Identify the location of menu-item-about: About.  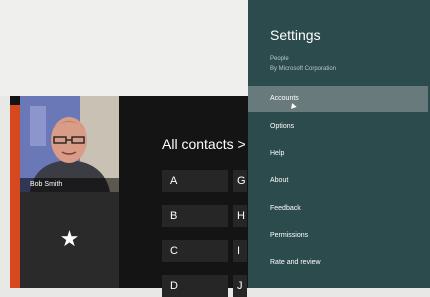
(338, 181).